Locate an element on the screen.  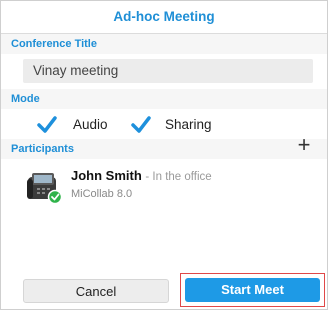
participant-status: - In the office is located at coordinates (178, 177).